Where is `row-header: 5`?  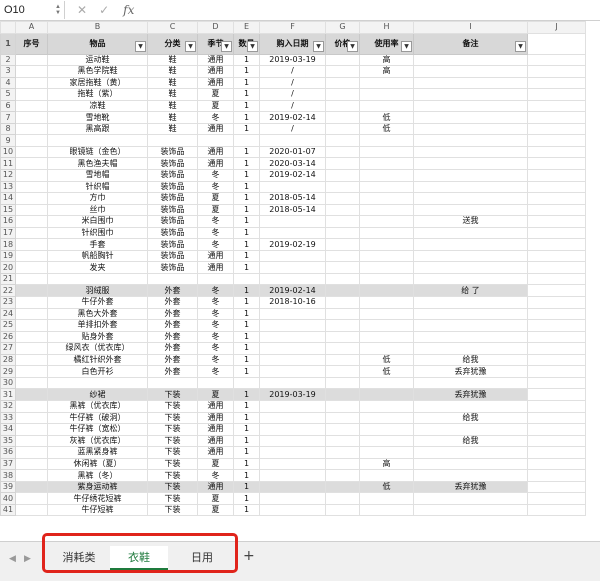
row-header: 5 is located at coordinates (8, 94).